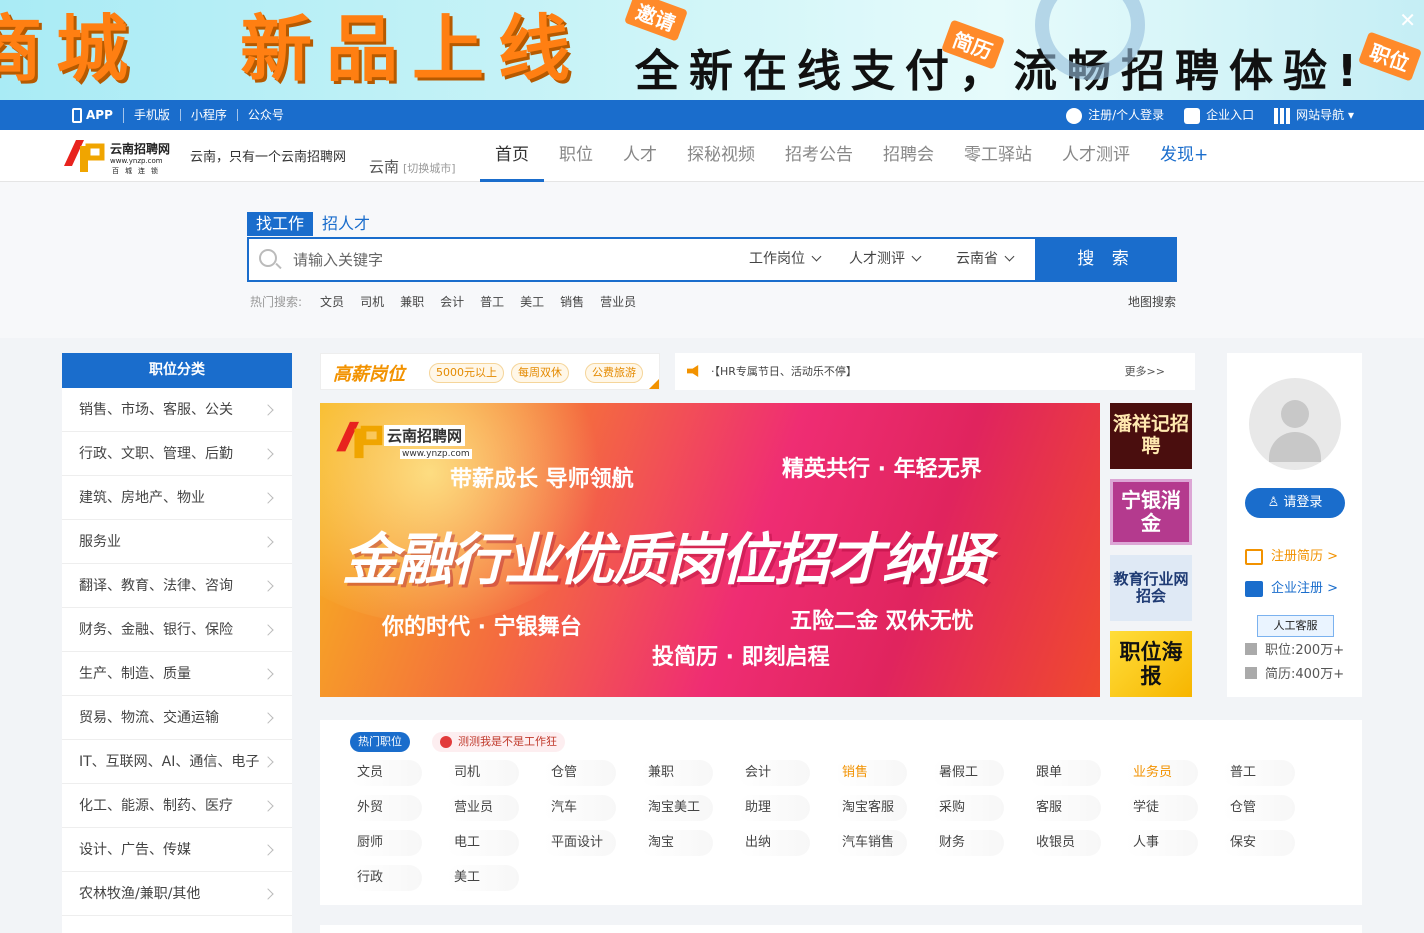 The height and width of the screenshot is (933, 1424). Describe the element at coordinates (774, 773) in the screenshot. I see `hot-job-item: 会计` at that location.